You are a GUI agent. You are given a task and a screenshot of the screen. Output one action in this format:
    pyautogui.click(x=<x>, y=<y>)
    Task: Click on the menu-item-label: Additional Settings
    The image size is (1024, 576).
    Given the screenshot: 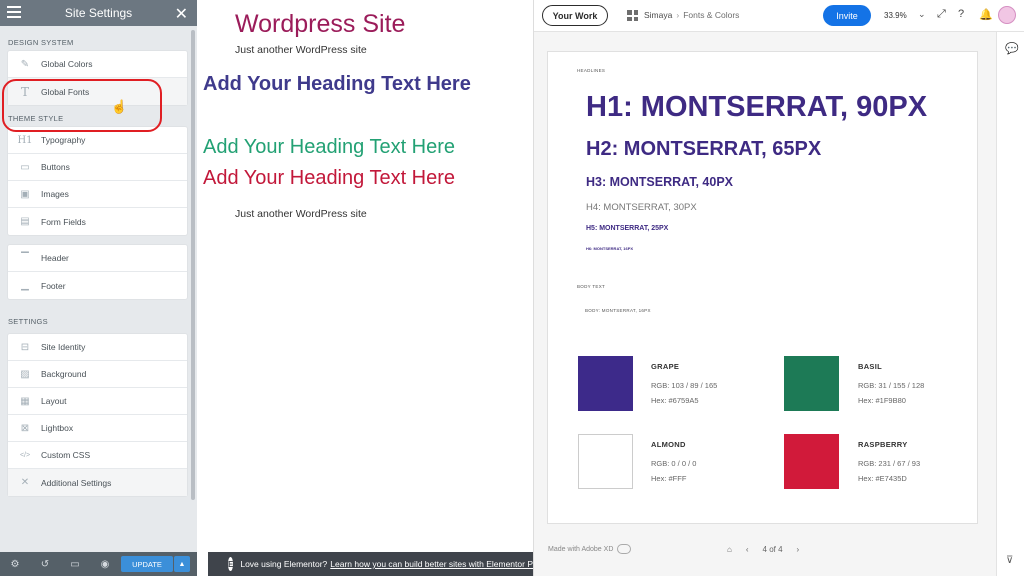 What is the action you would take?
    pyautogui.click(x=76, y=482)
    